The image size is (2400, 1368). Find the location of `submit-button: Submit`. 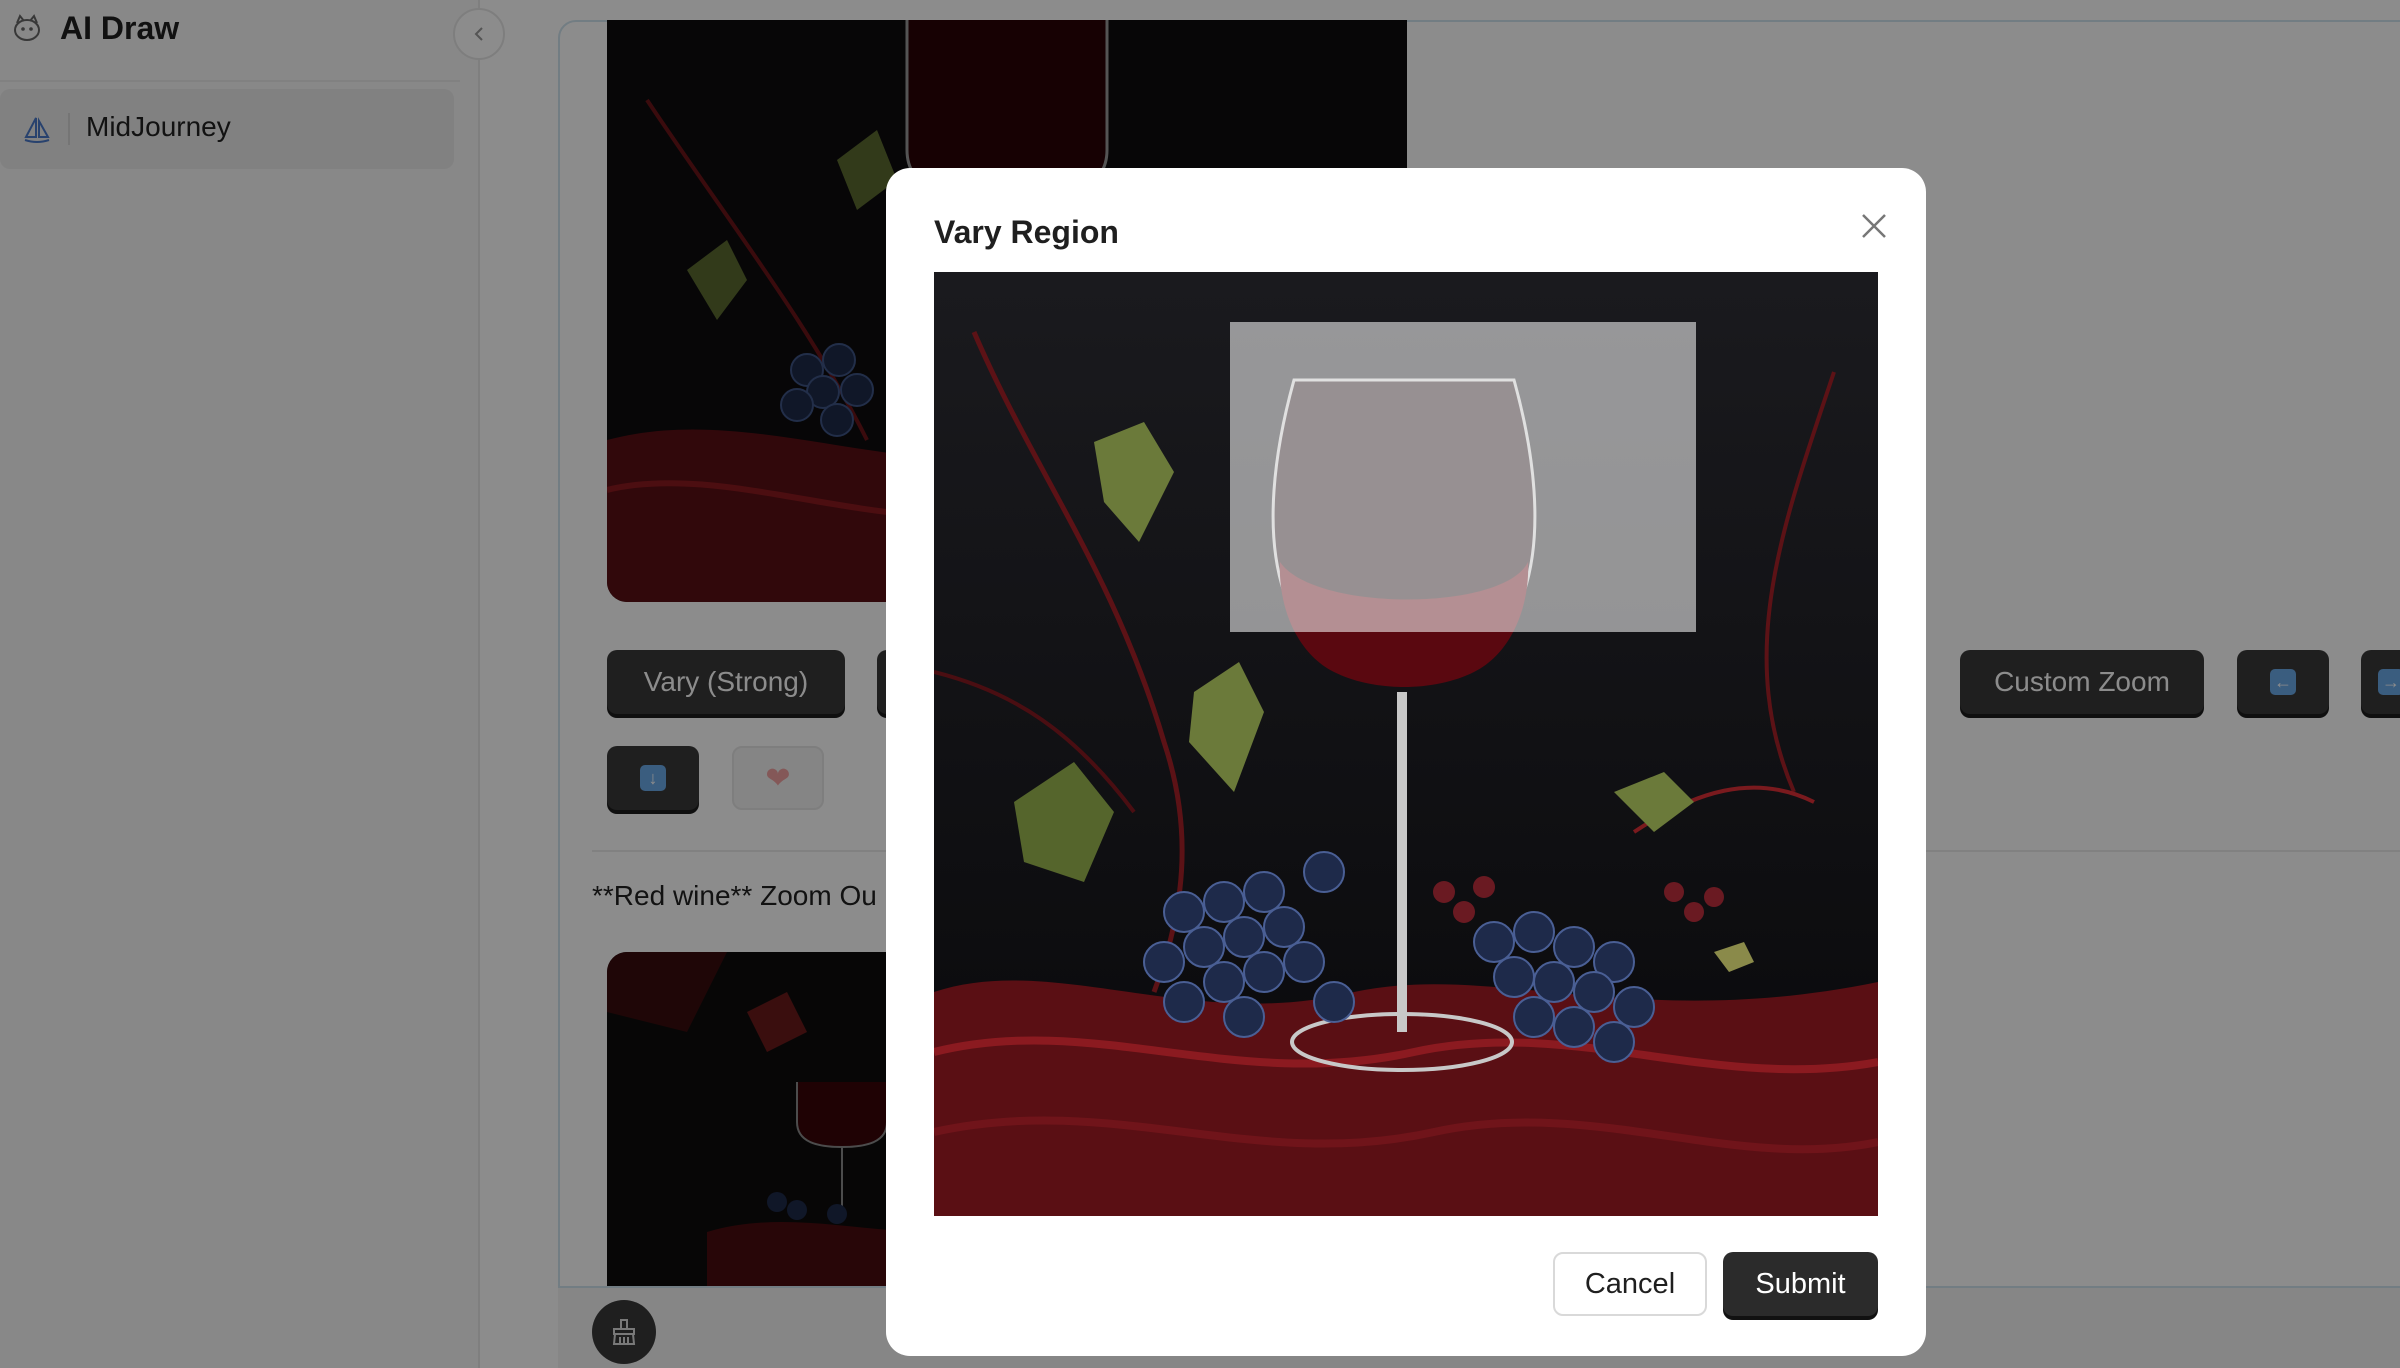

submit-button: Submit is located at coordinates (1800, 1284).